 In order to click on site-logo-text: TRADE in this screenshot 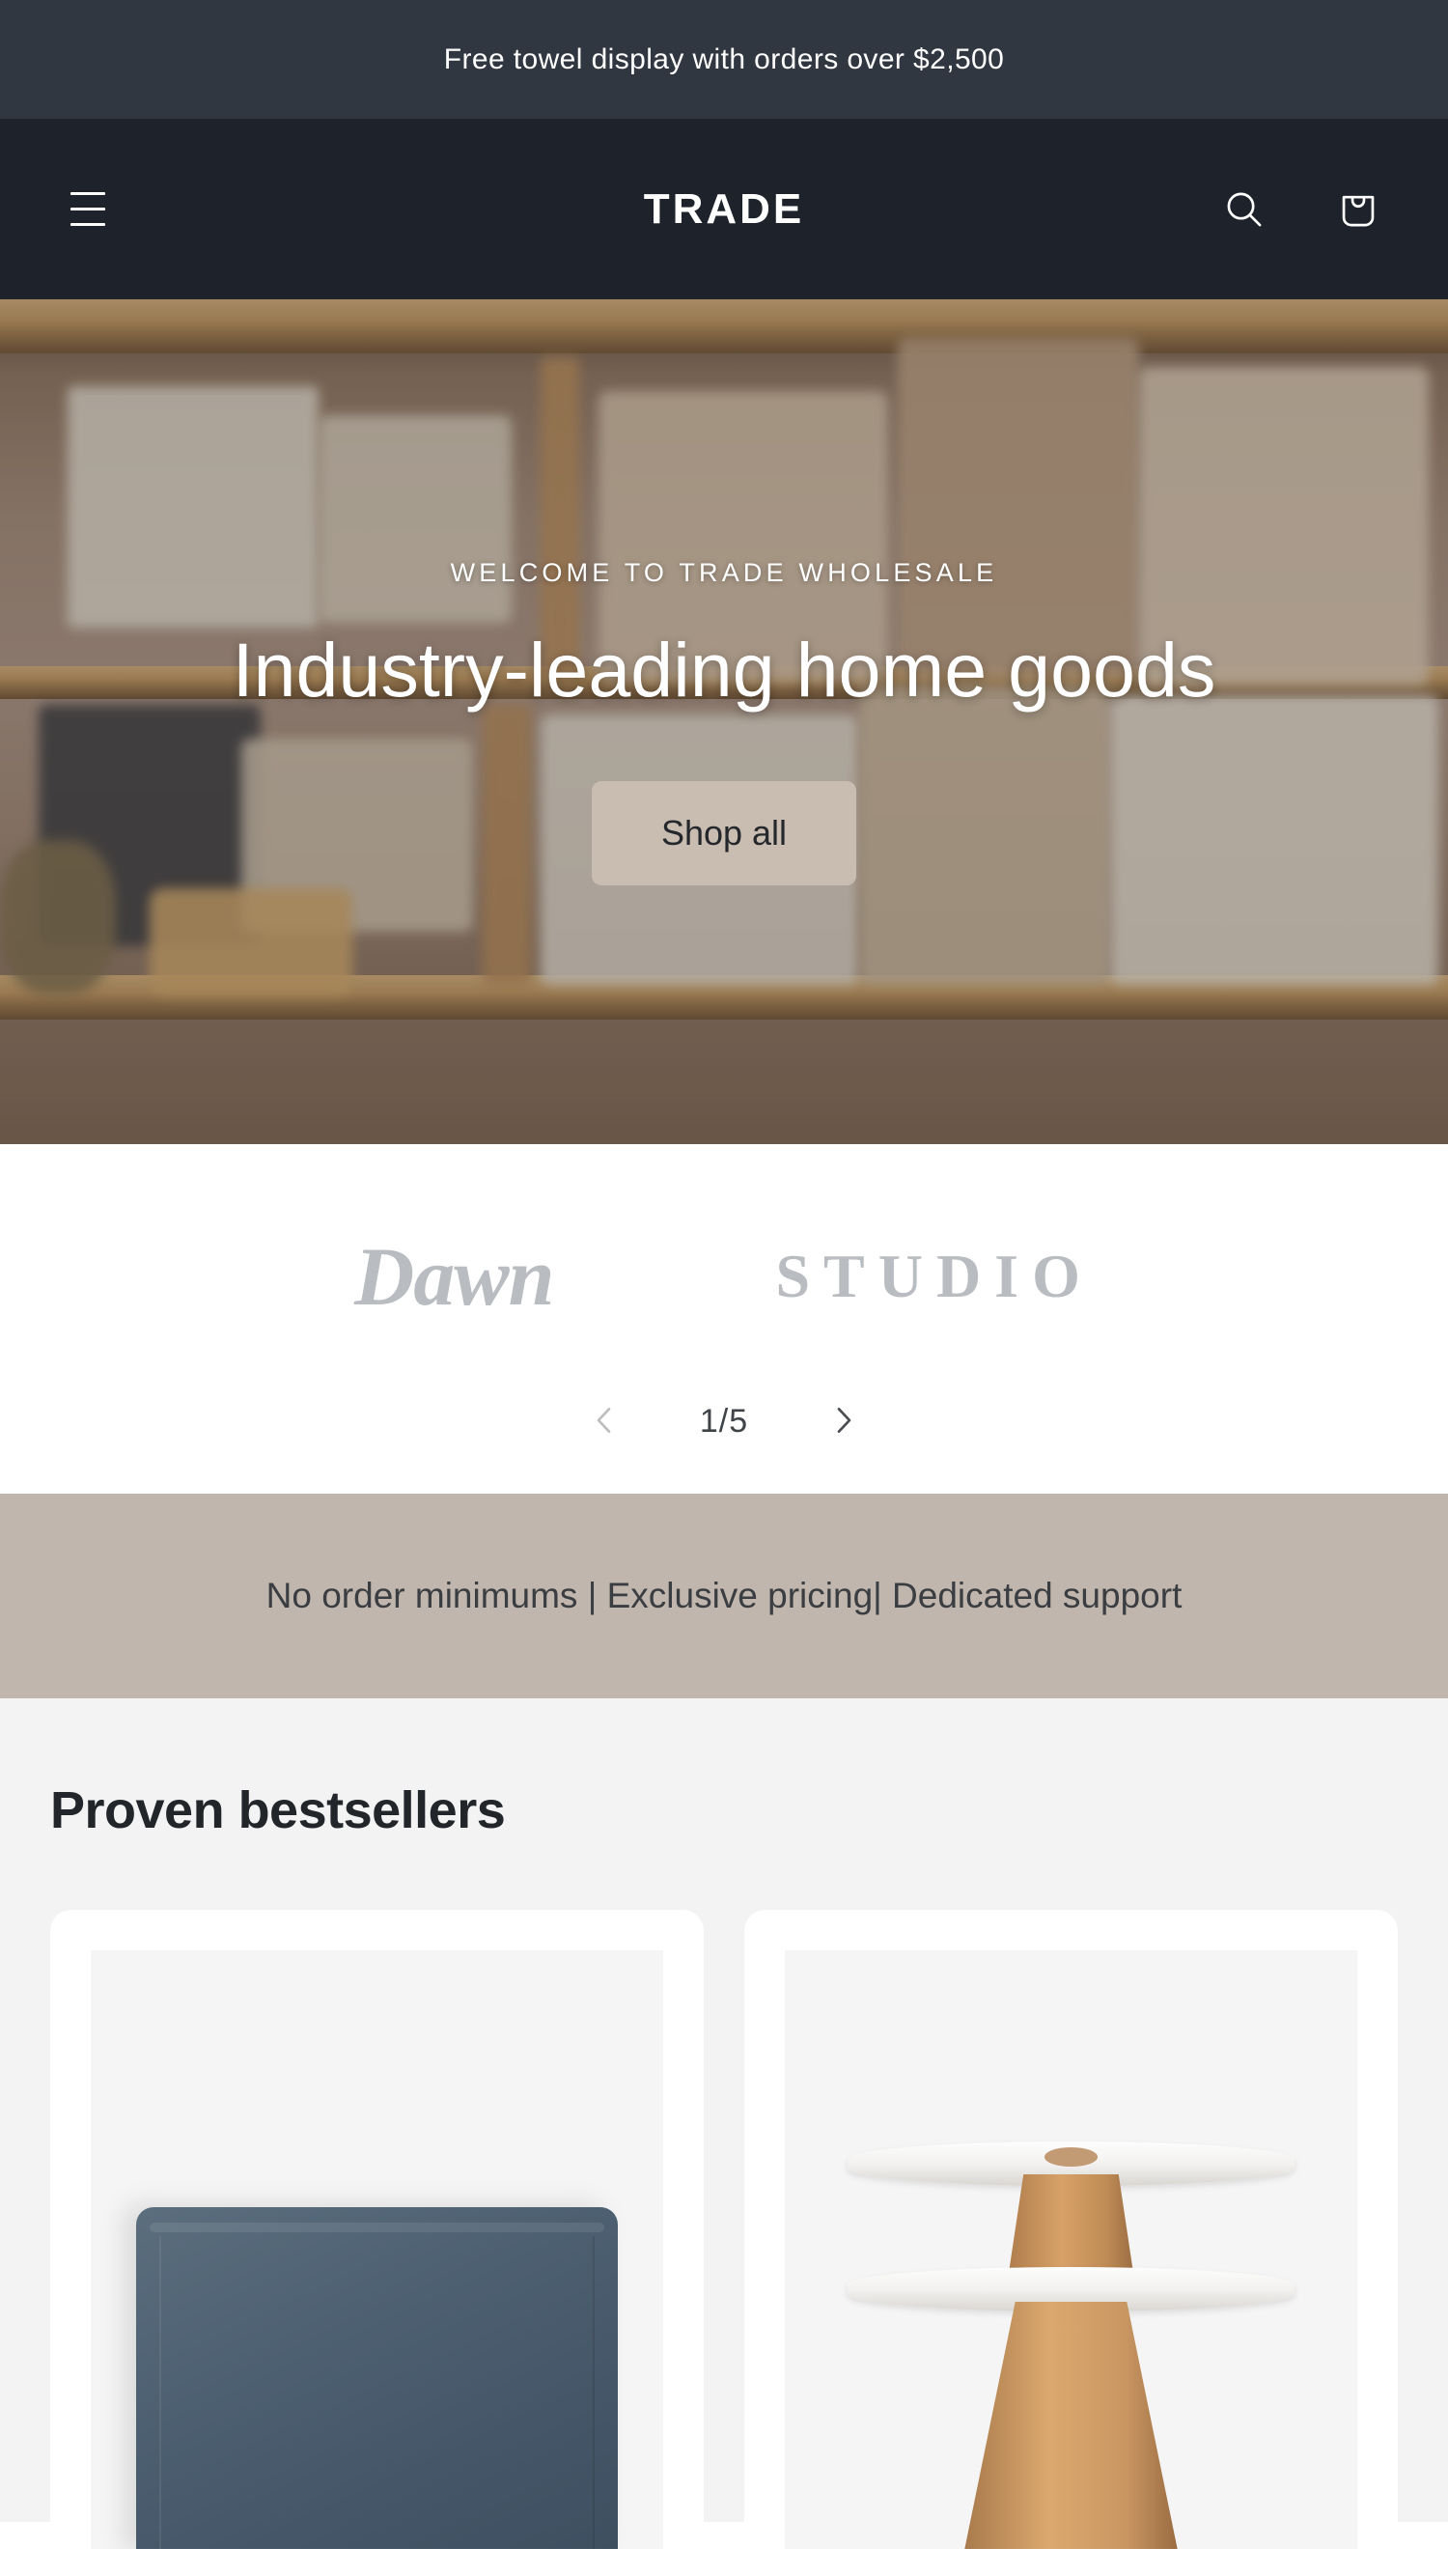, I will do `click(725, 210)`.